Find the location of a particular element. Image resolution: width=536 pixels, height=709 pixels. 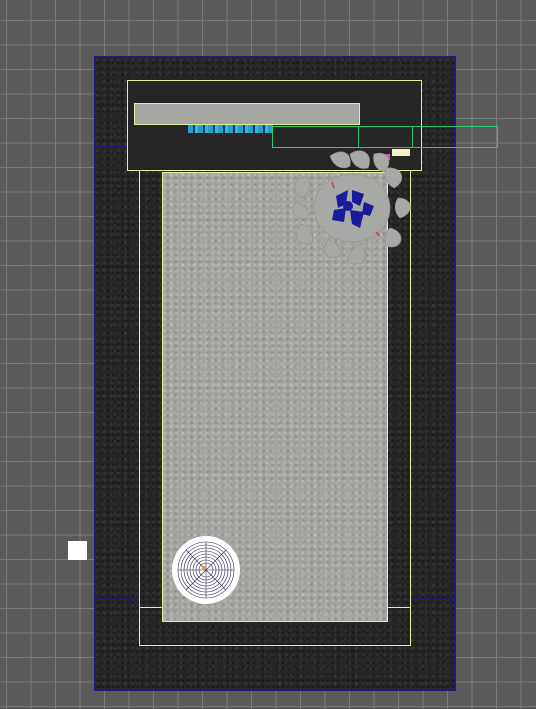

headboard-light-strip is located at coordinates (231, 129).